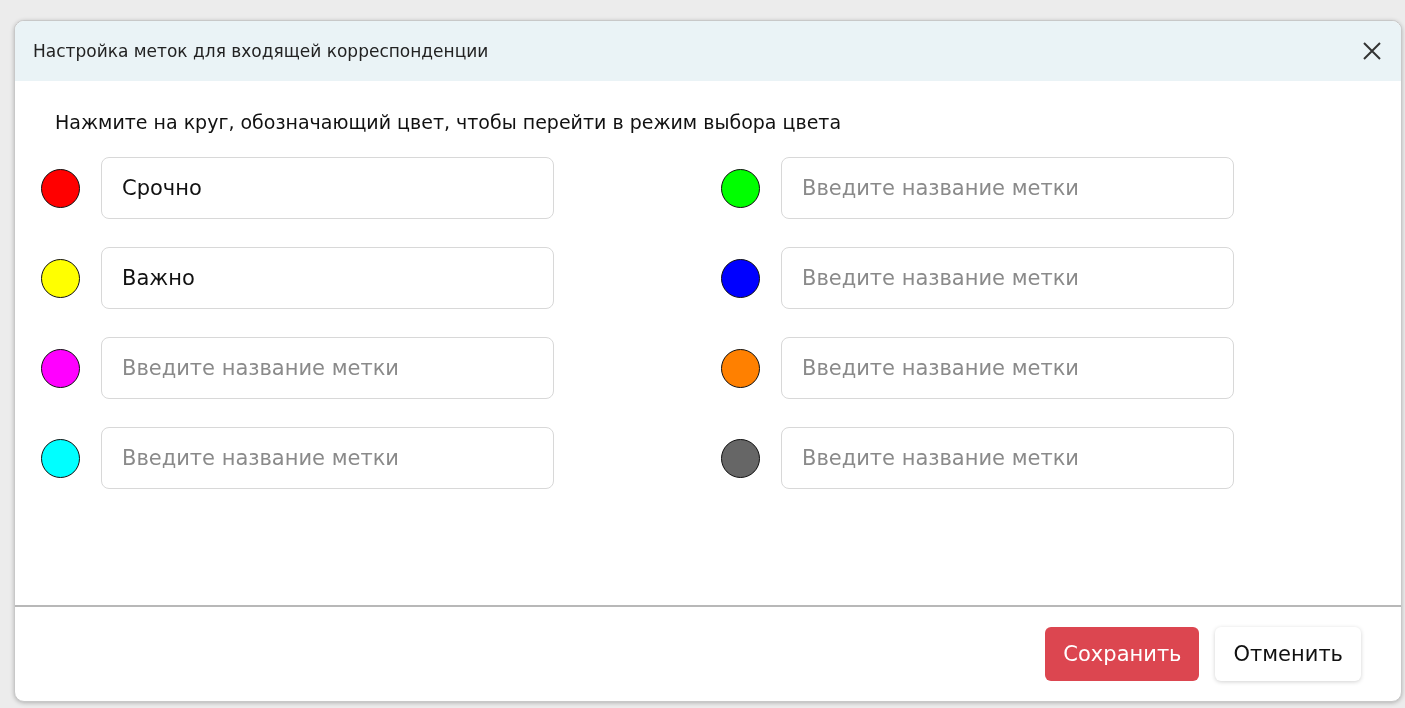 The image size is (1405, 708). I want to click on cancel-button: Отменить, so click(1288, 654).